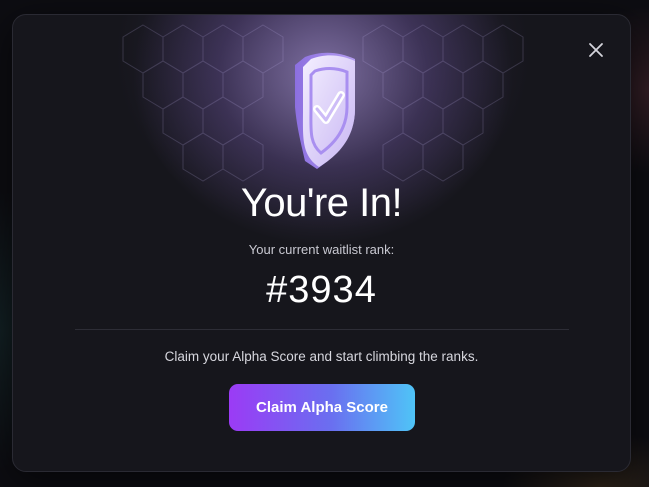 The image size is (649, 487). Describe the element at coordinates (321, 249) in the screenshot. I see `waitlist-rank-label: Your current waitlist rank:` at that location.